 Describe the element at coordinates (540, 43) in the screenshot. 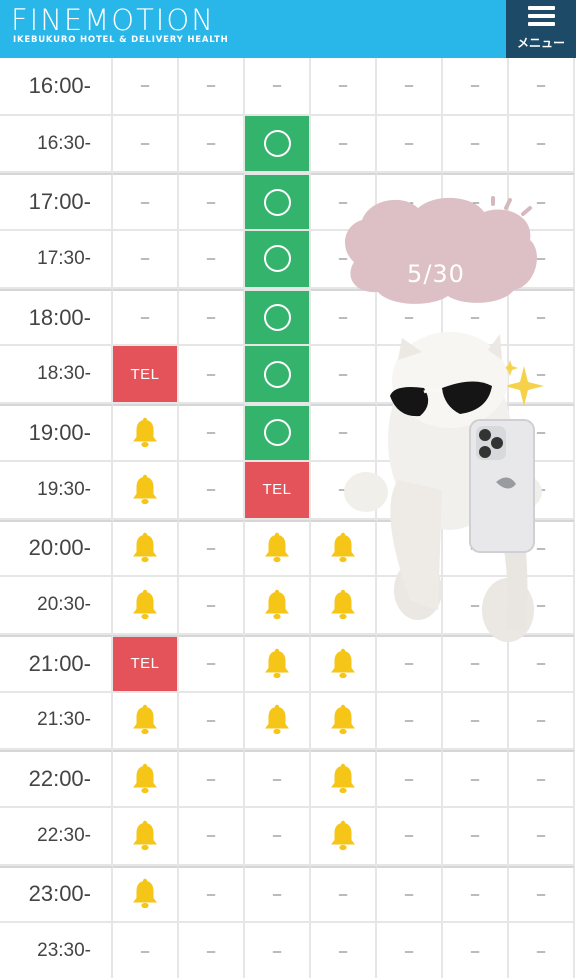

I see `menu-label: メニュー` at that location.